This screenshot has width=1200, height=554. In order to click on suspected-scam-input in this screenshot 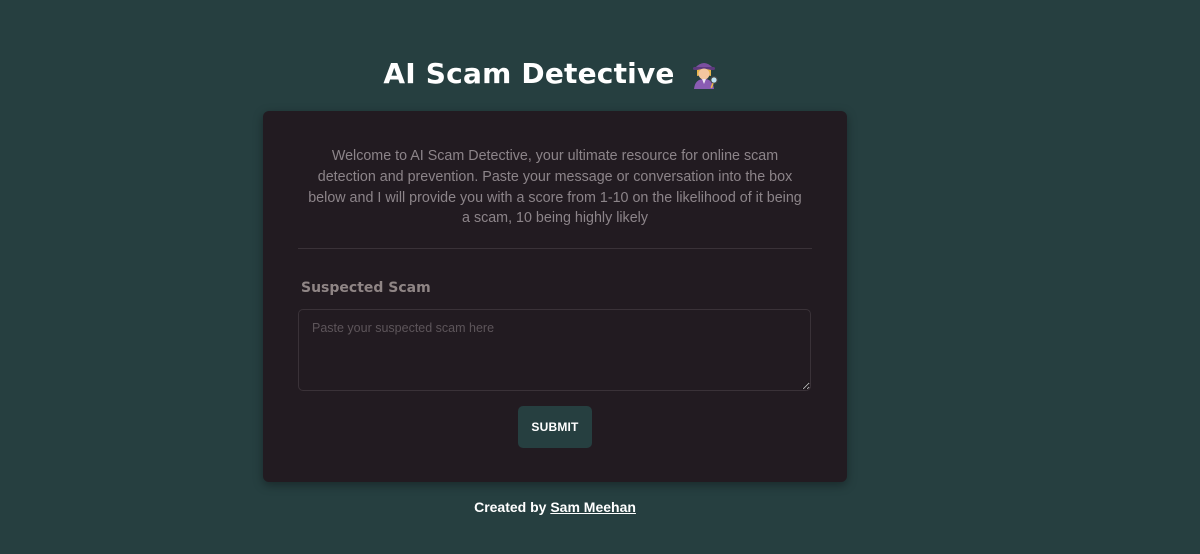, I will do `click(554, 350)`.